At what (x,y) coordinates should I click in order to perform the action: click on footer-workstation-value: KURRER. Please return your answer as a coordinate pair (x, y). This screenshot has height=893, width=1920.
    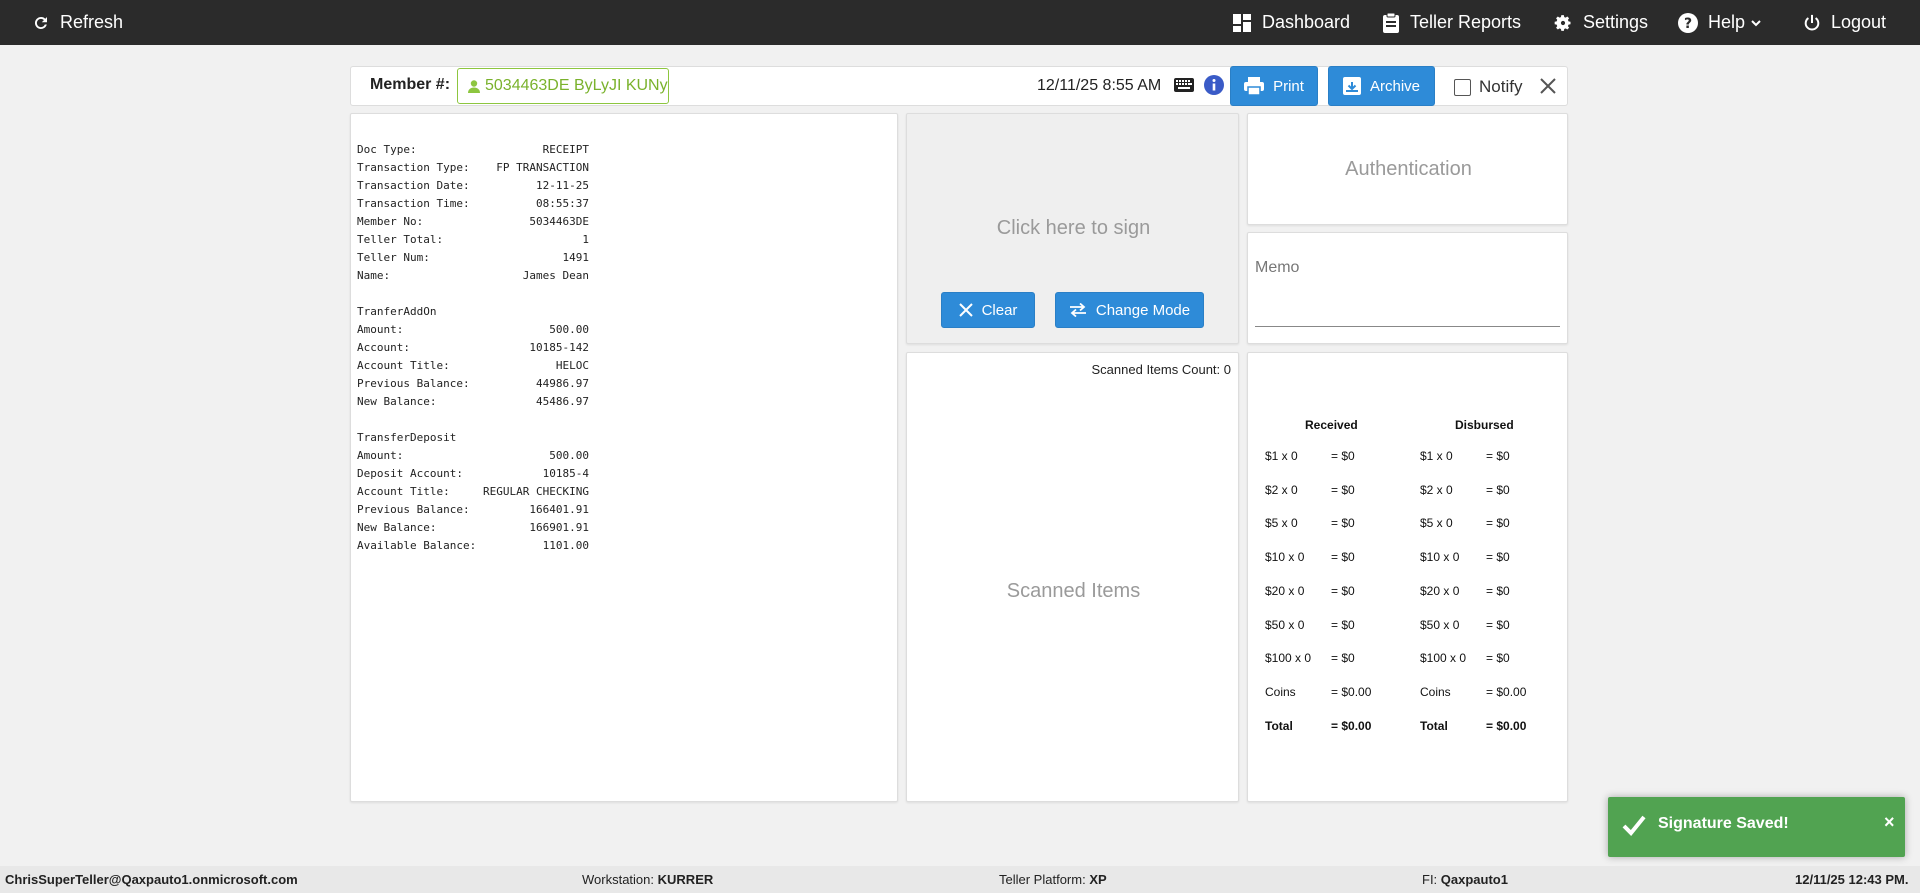
    Looking at the image, I should click on (685, 879).